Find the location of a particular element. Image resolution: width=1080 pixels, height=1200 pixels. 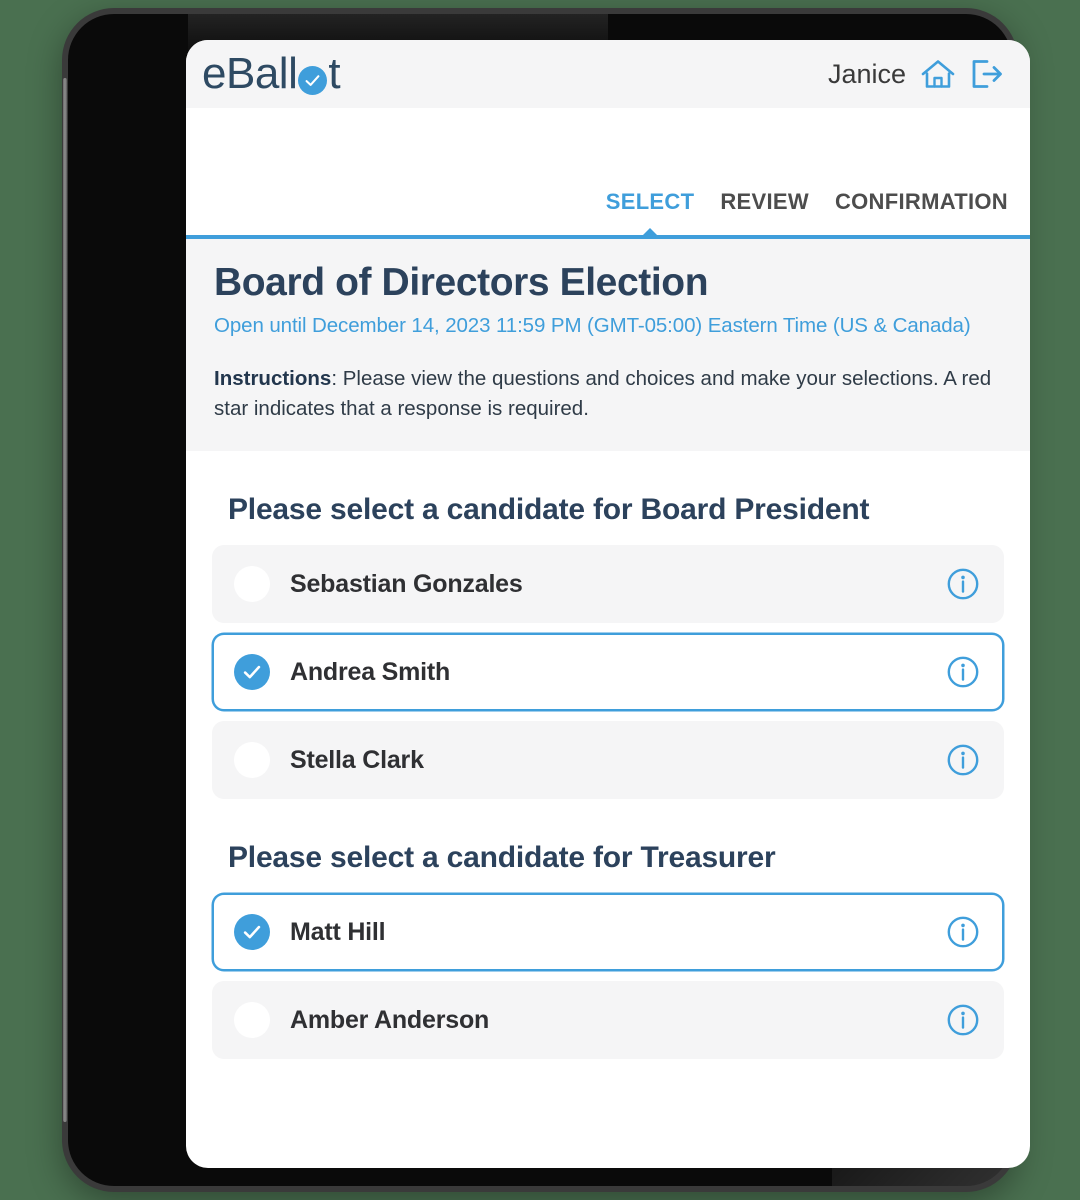

page-title: Board of Directors Election is located at coordinates (461, 282).